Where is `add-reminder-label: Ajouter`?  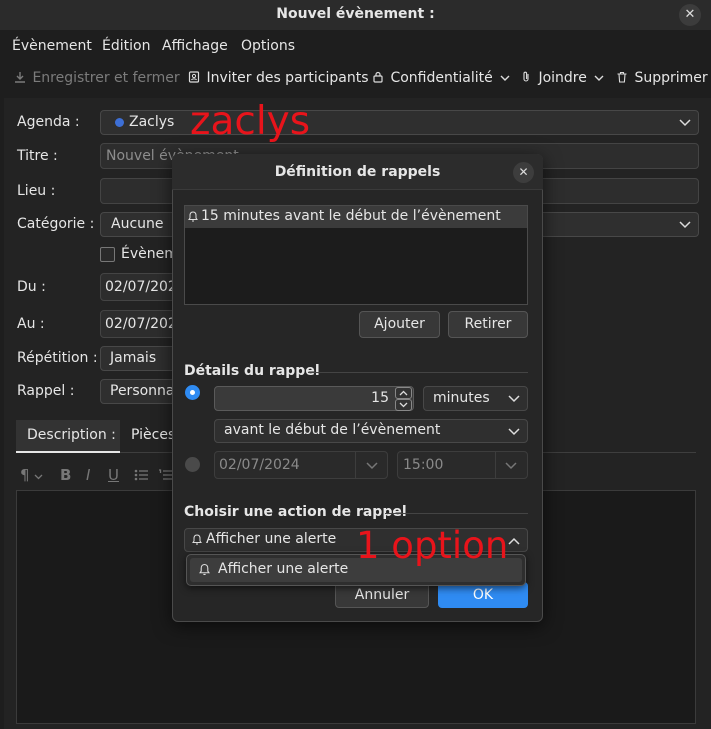 add-reminder-label: Ajouter is located at coordinates (399, 324).